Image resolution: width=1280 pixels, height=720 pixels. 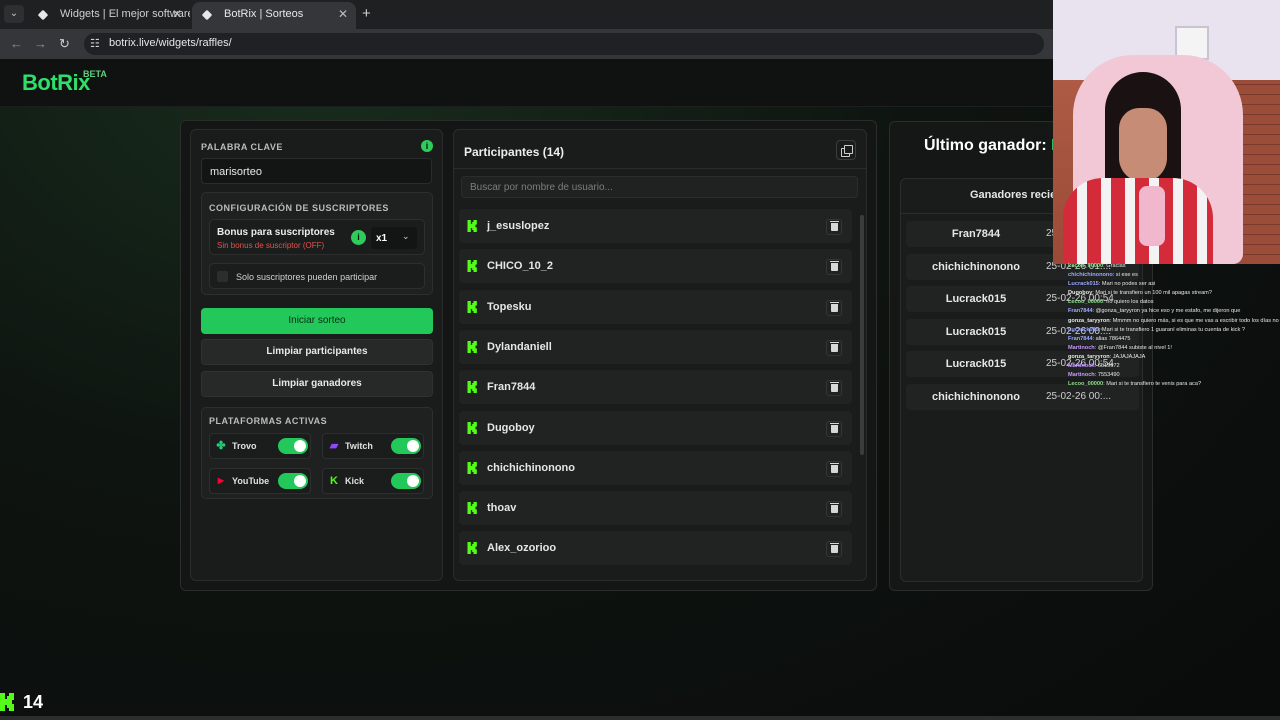 I want to click on participant-row: Dugoboy, so click(x=655, y=427).